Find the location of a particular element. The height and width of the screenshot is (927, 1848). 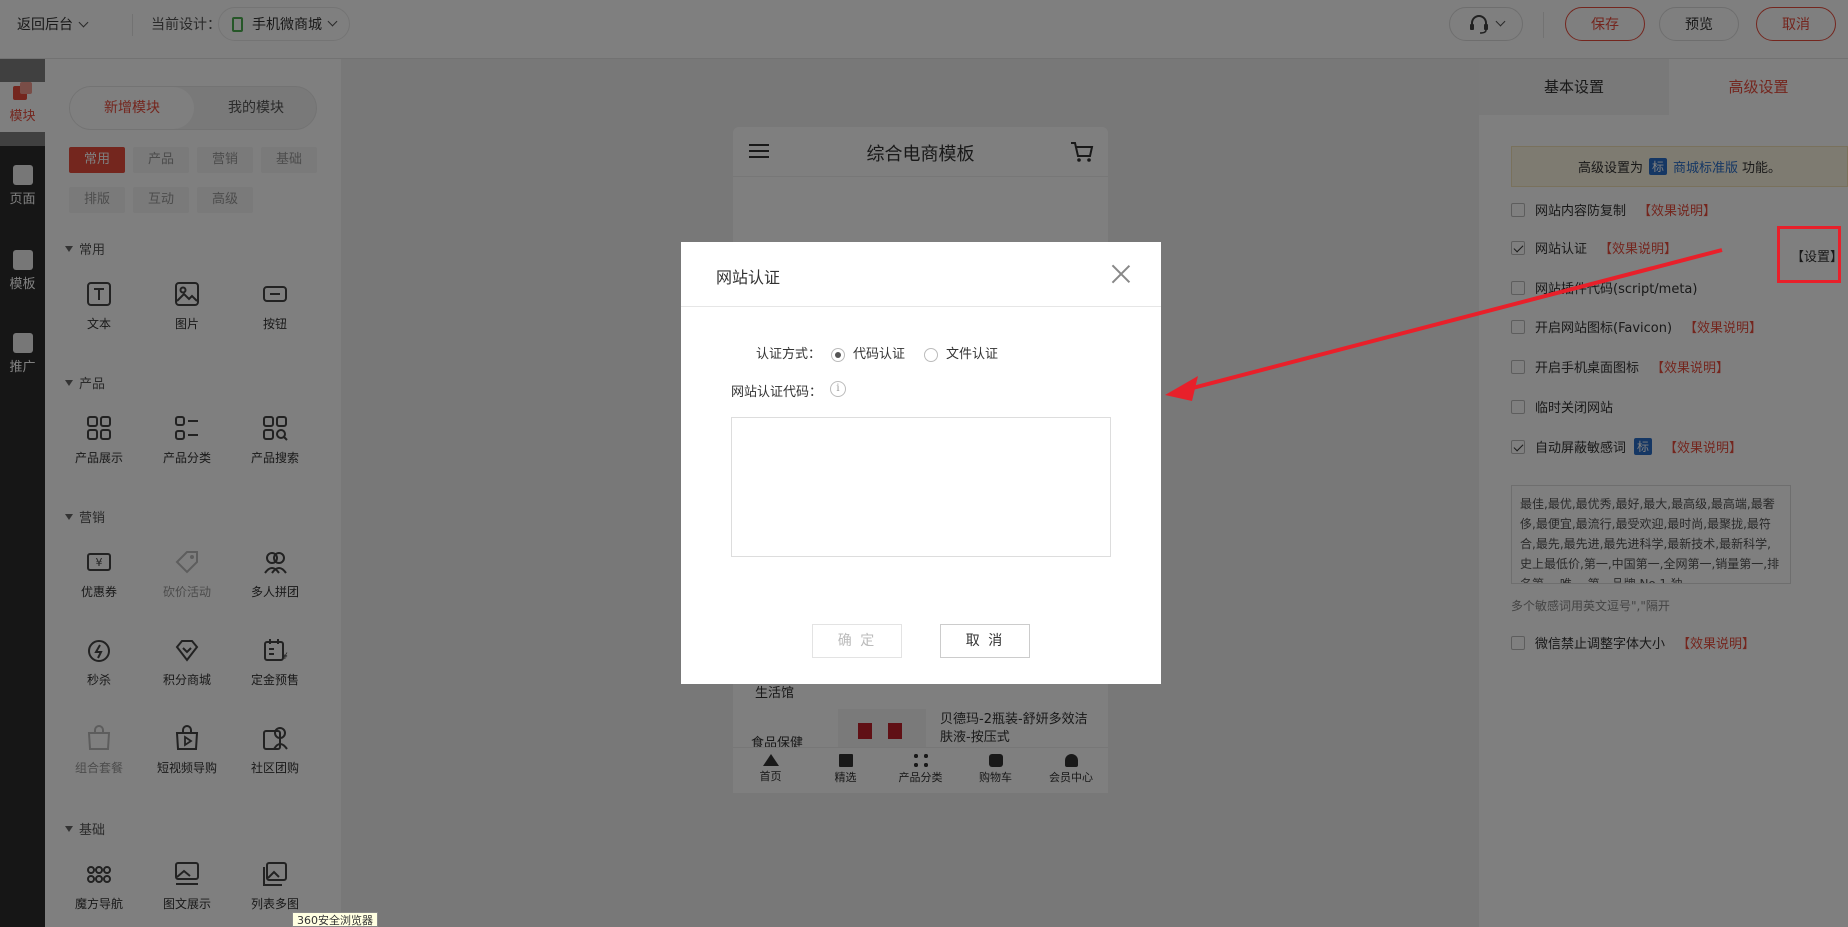

site-verify-dialog: 网站认证 认证方式： 代码认证 文件认证 网站认证代码： i 确 定 取 消 is located at coordinates (921, 463).